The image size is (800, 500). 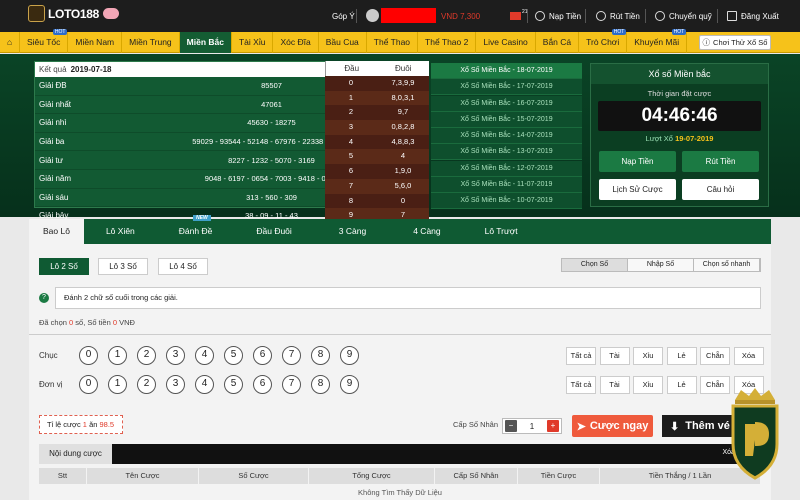 I want to click on tens-digit-0: 0, so click(x=88, y=355).